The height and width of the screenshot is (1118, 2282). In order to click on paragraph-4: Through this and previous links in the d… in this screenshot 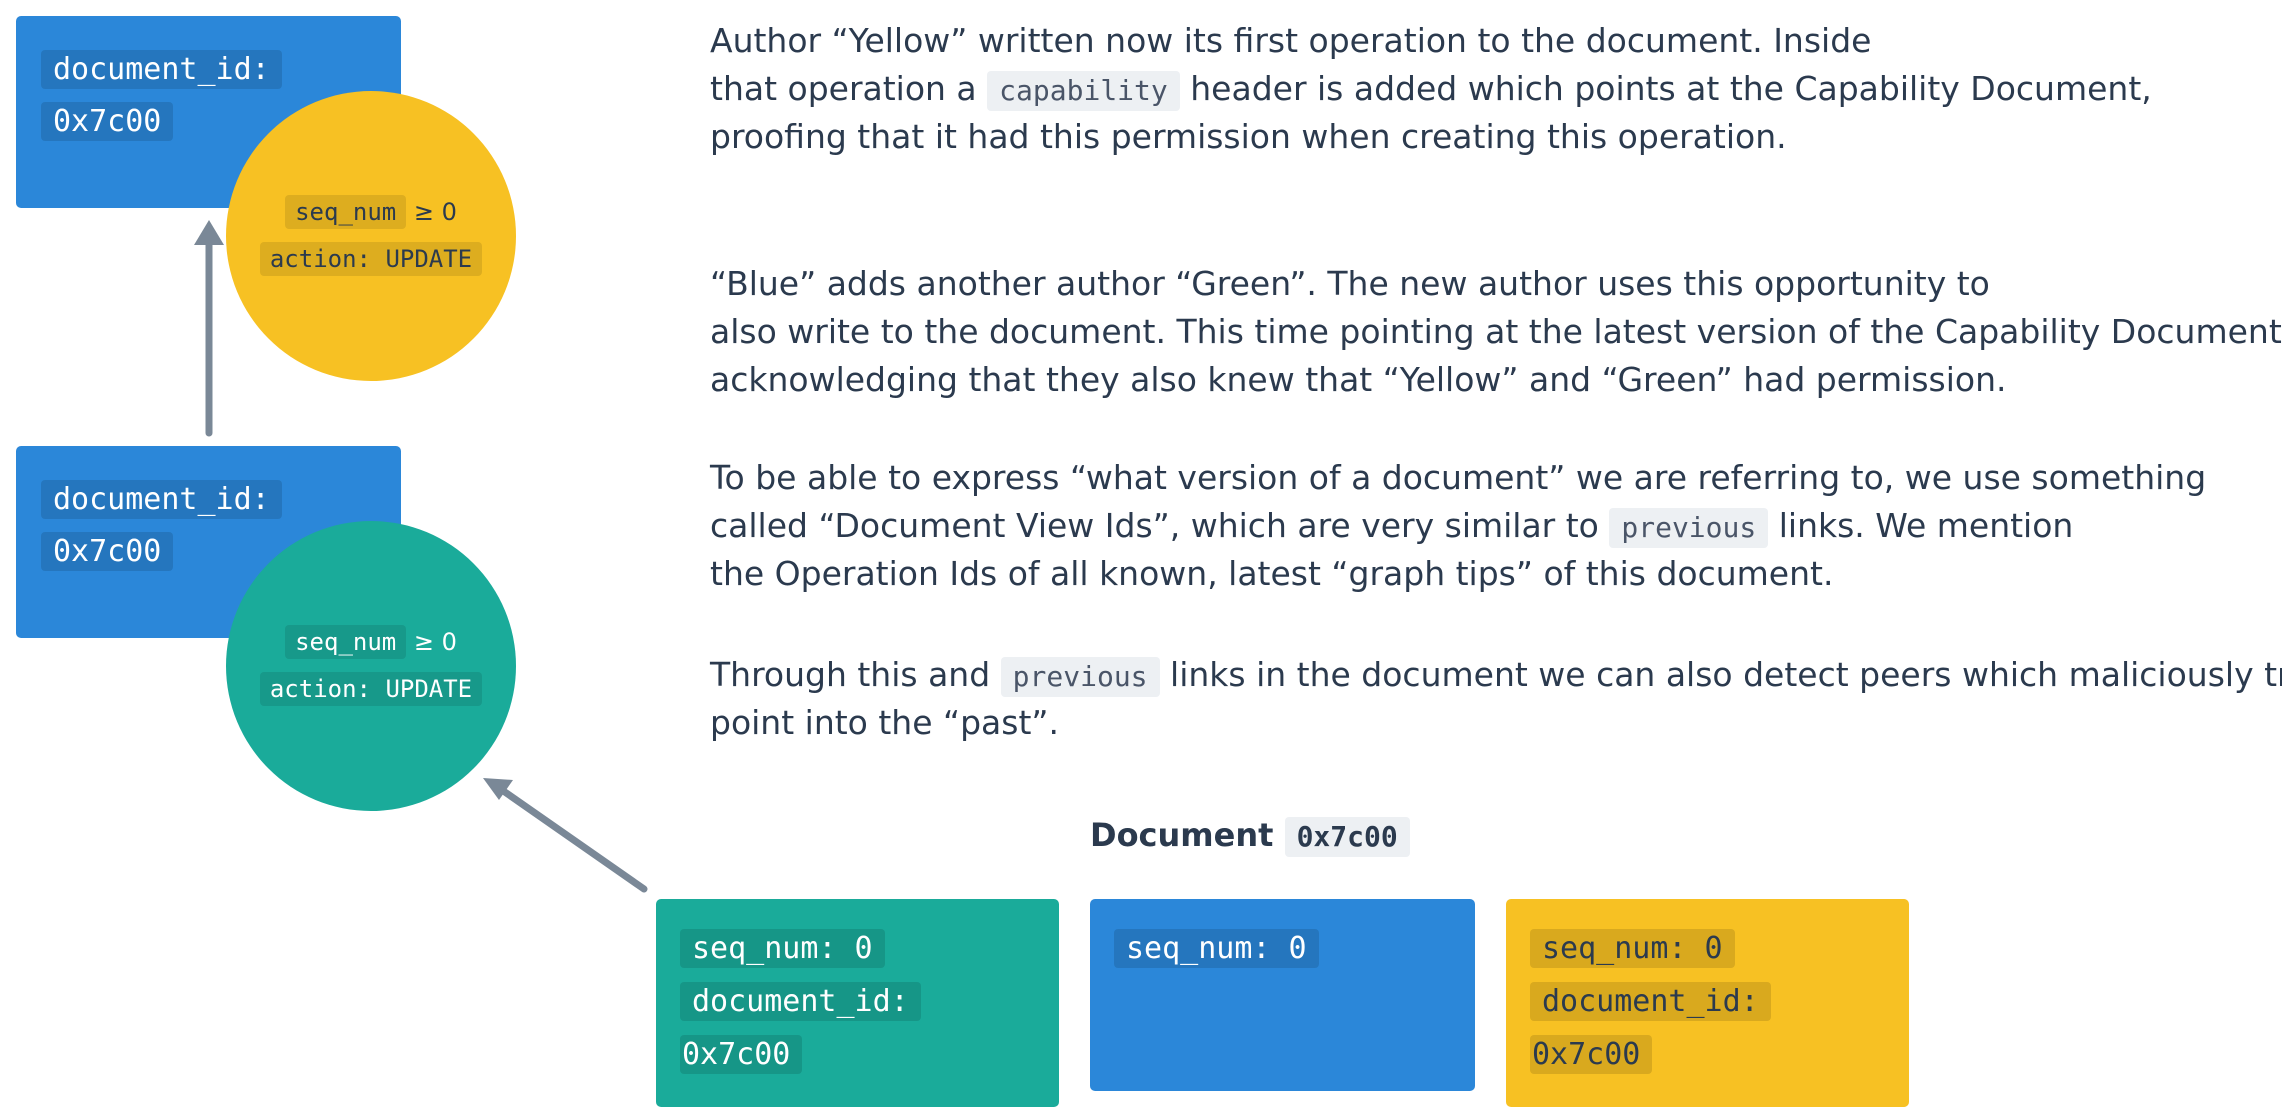, I will do `click(1496, 699)`.